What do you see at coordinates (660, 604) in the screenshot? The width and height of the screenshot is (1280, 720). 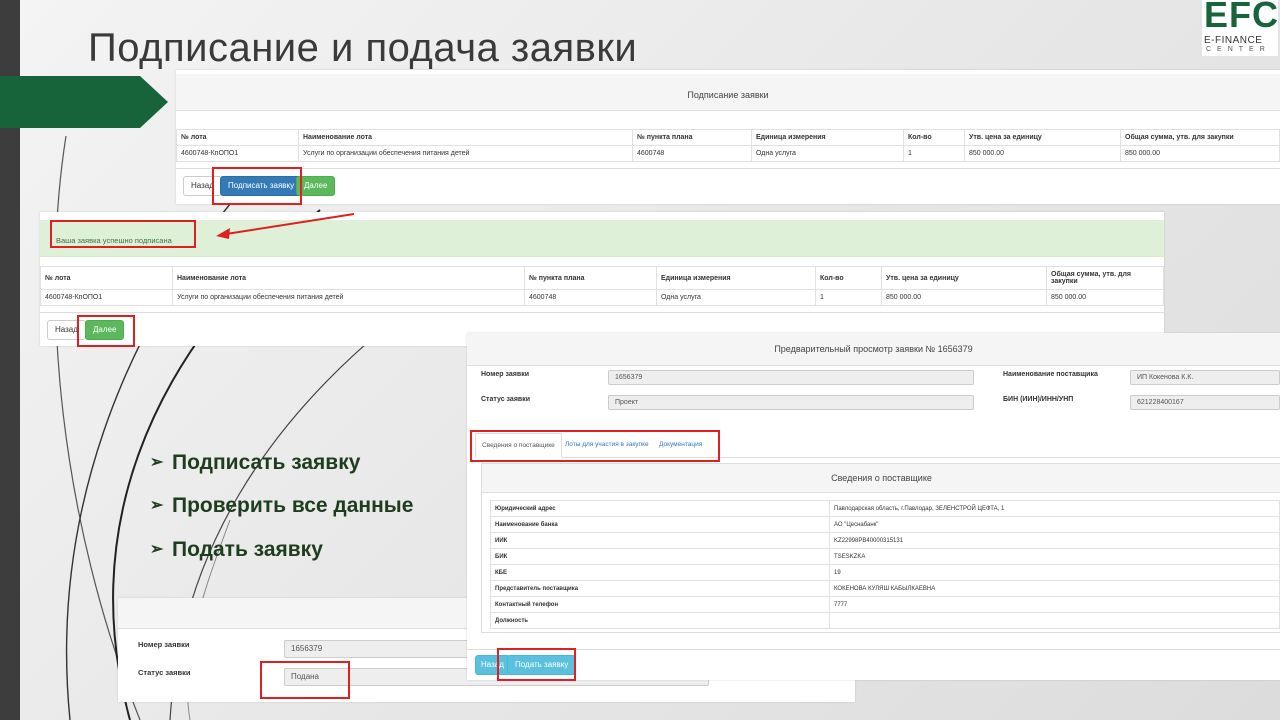 I see `supplier-info-key: Контактный телефон` at bounding box center [660, 604].